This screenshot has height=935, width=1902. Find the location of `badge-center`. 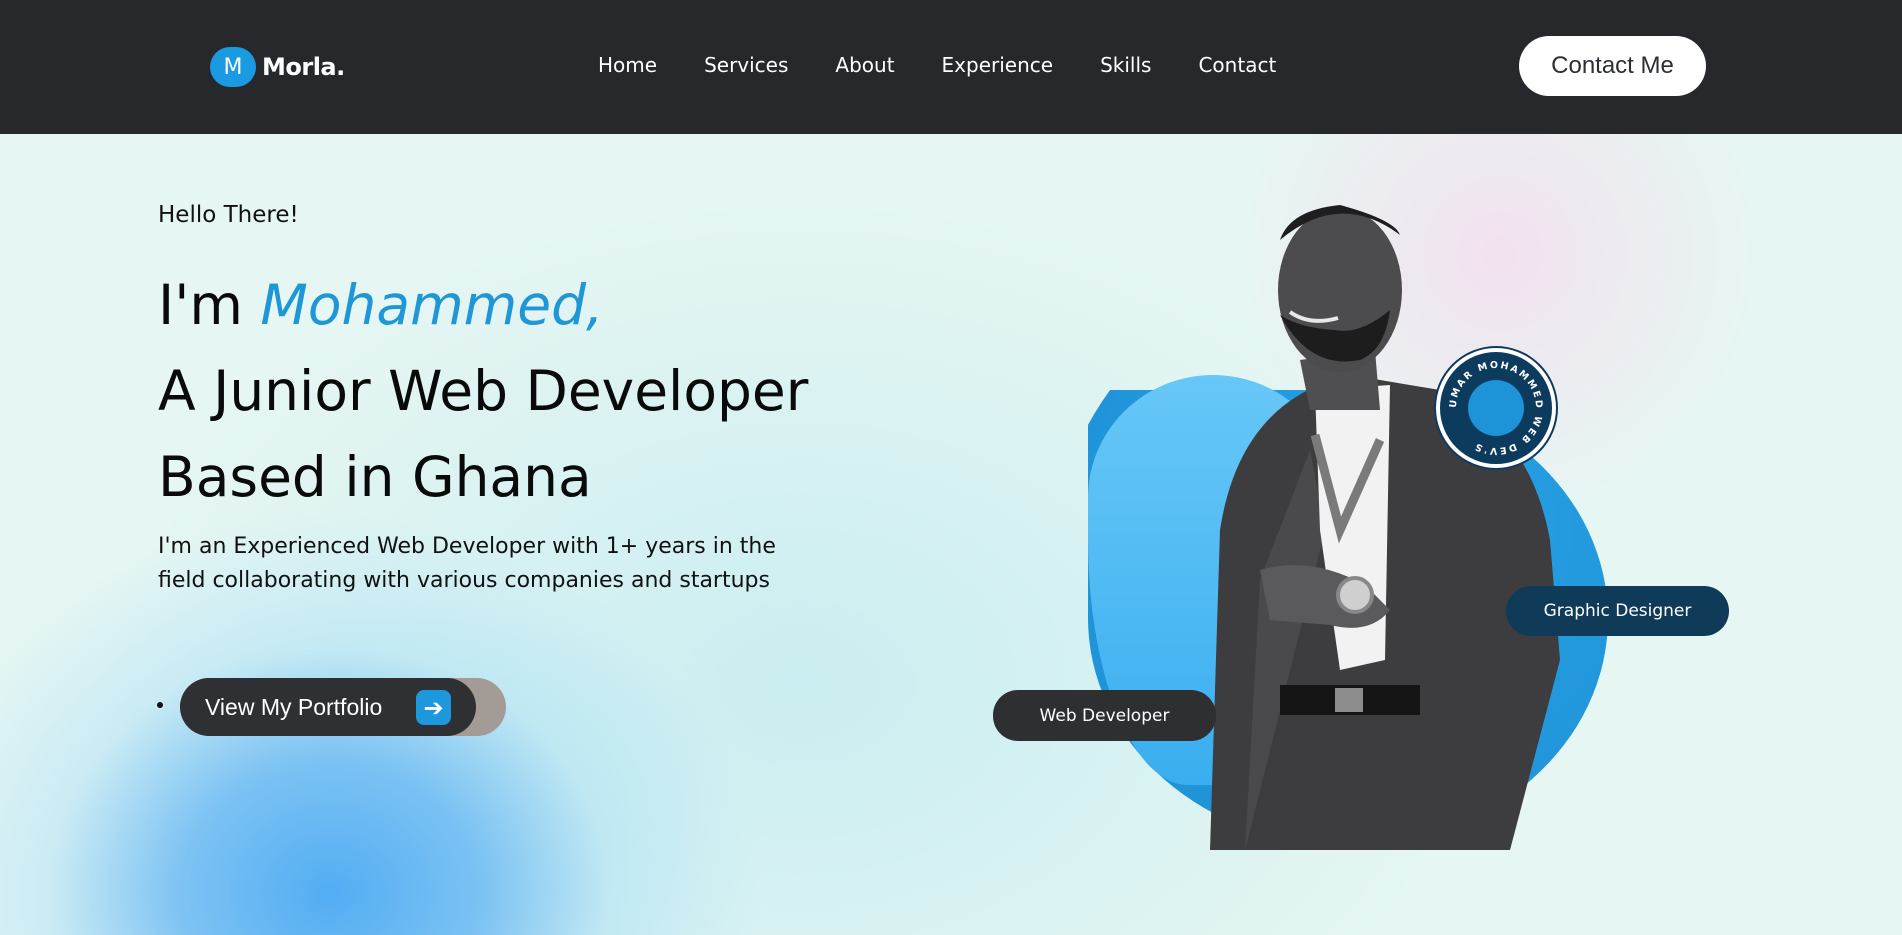

badge-center is located at coordinates (1496, 408).